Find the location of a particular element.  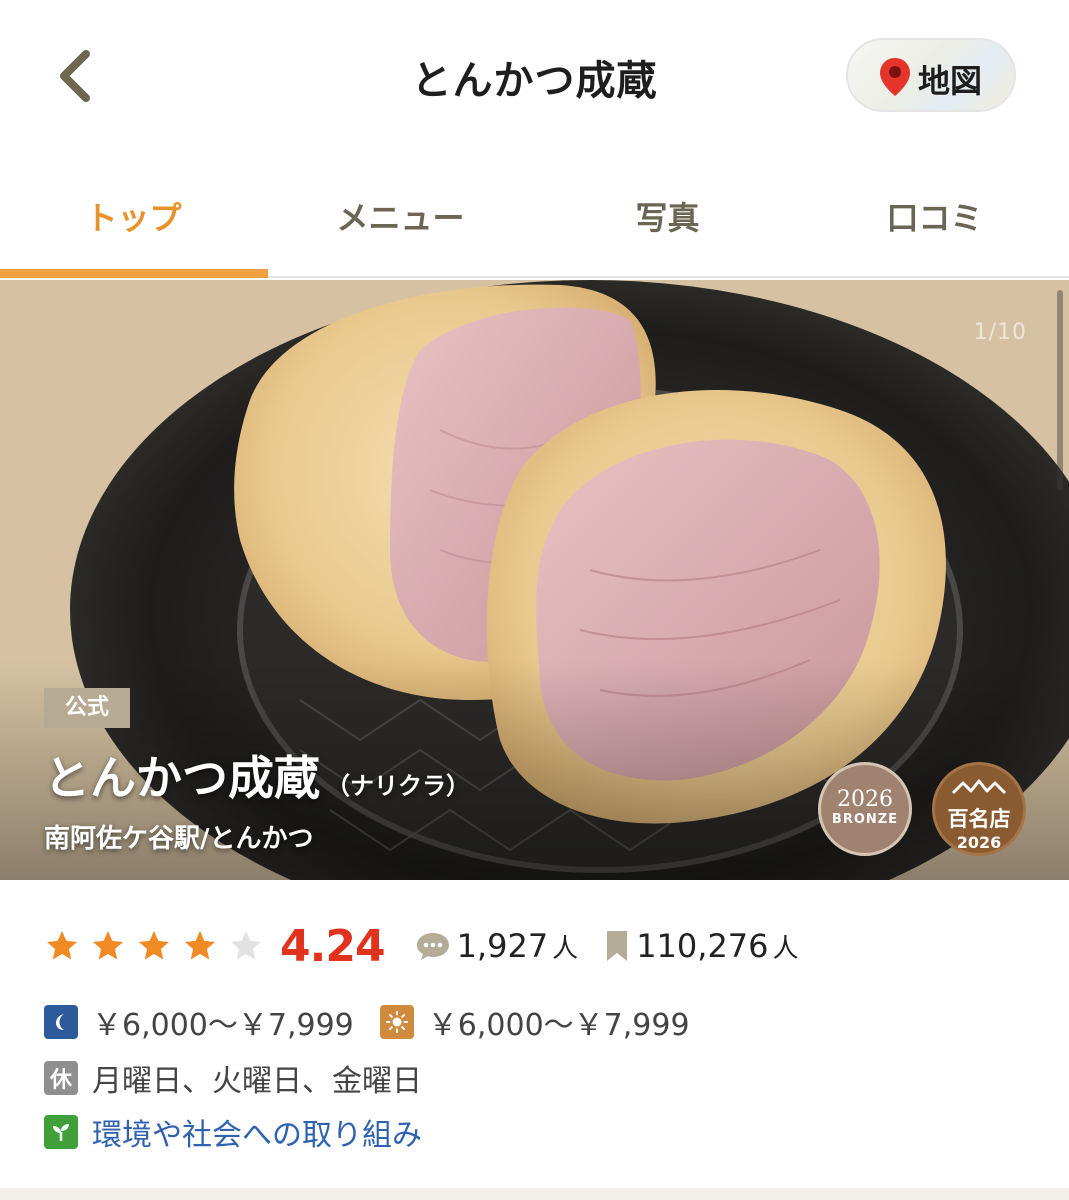

save-count: 110,276 人 is located at coordinates (701, 946).